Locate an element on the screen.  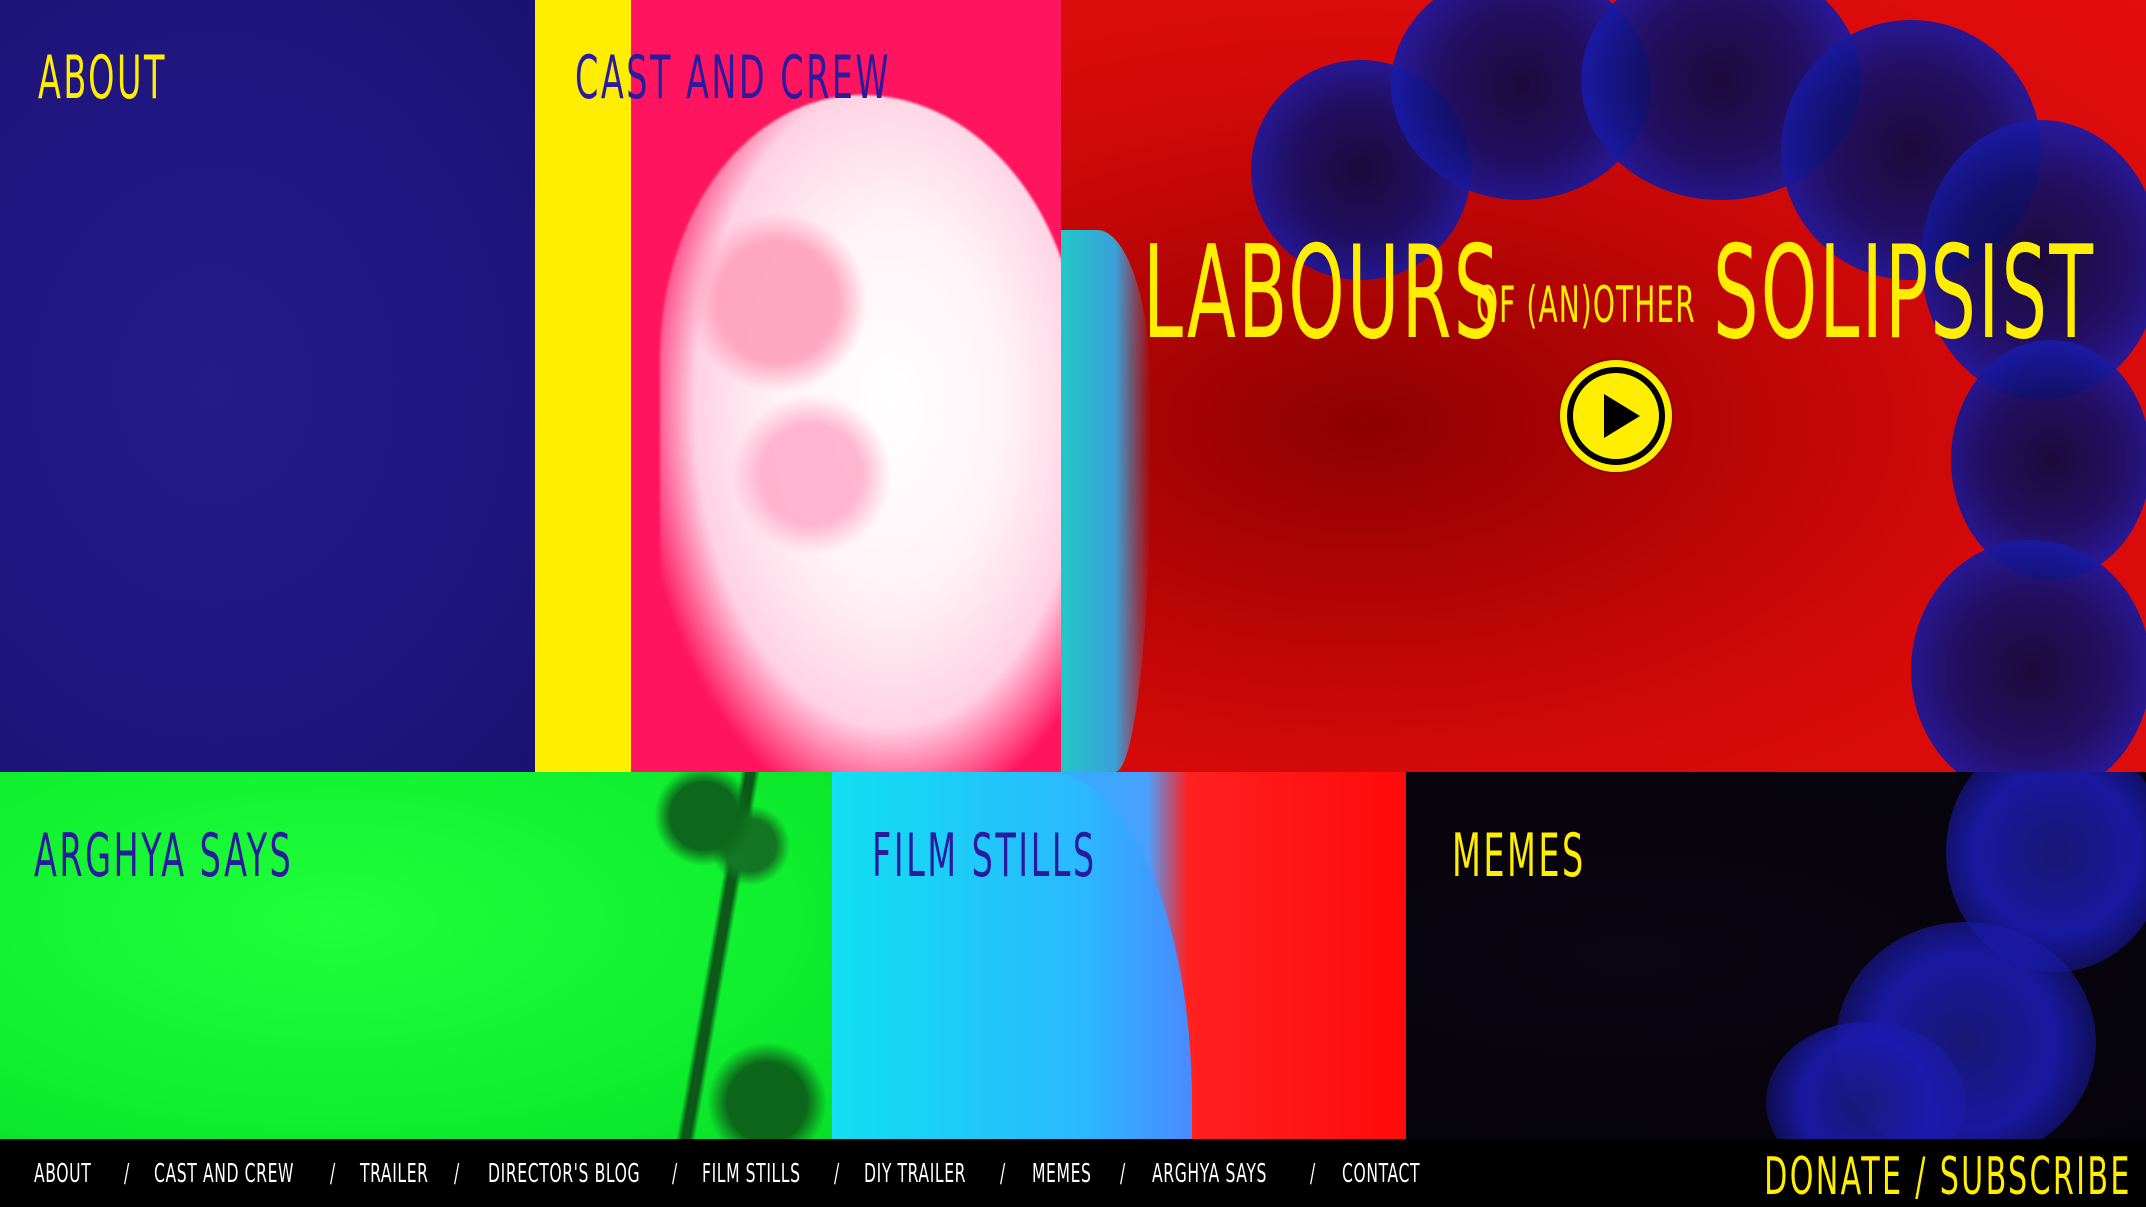
footer-link-trailer: TRAILER is located at coordinates (394, 1174).